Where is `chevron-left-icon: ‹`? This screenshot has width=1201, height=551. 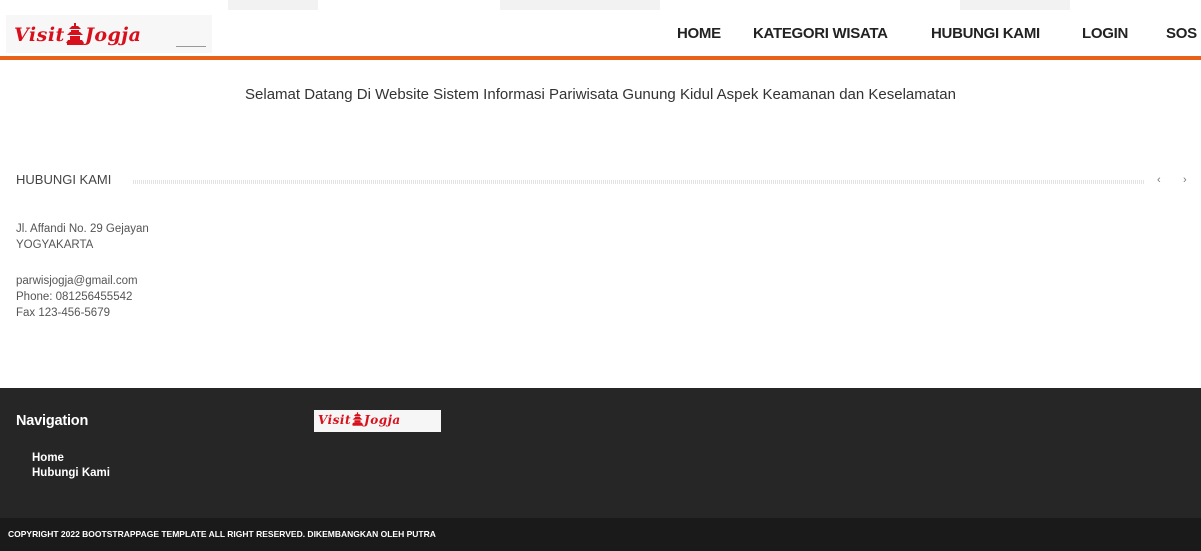
chevron-left-icon: ‹ is located at coordinates (1159, 180).